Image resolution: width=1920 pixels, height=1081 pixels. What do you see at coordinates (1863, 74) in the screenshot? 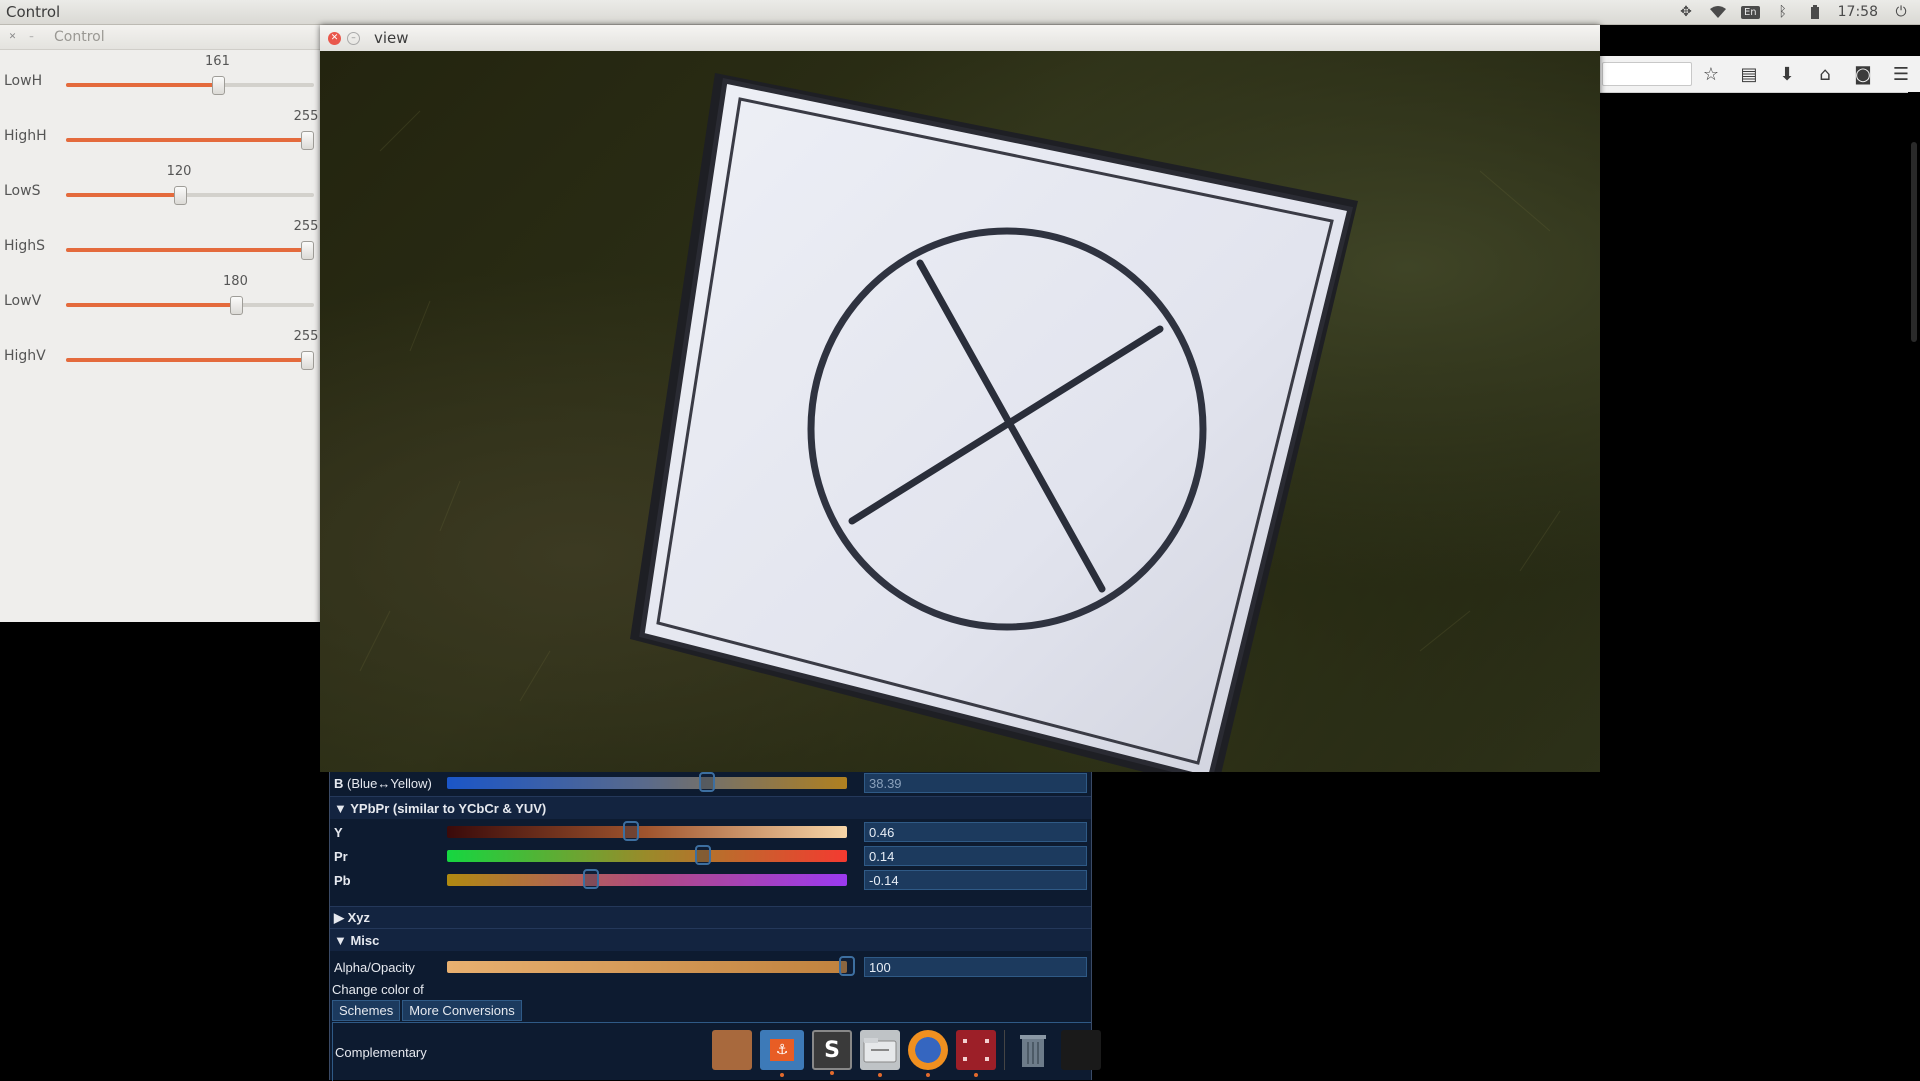
I see `pocket-icon: ◙` at bounding box center [1863, 74].